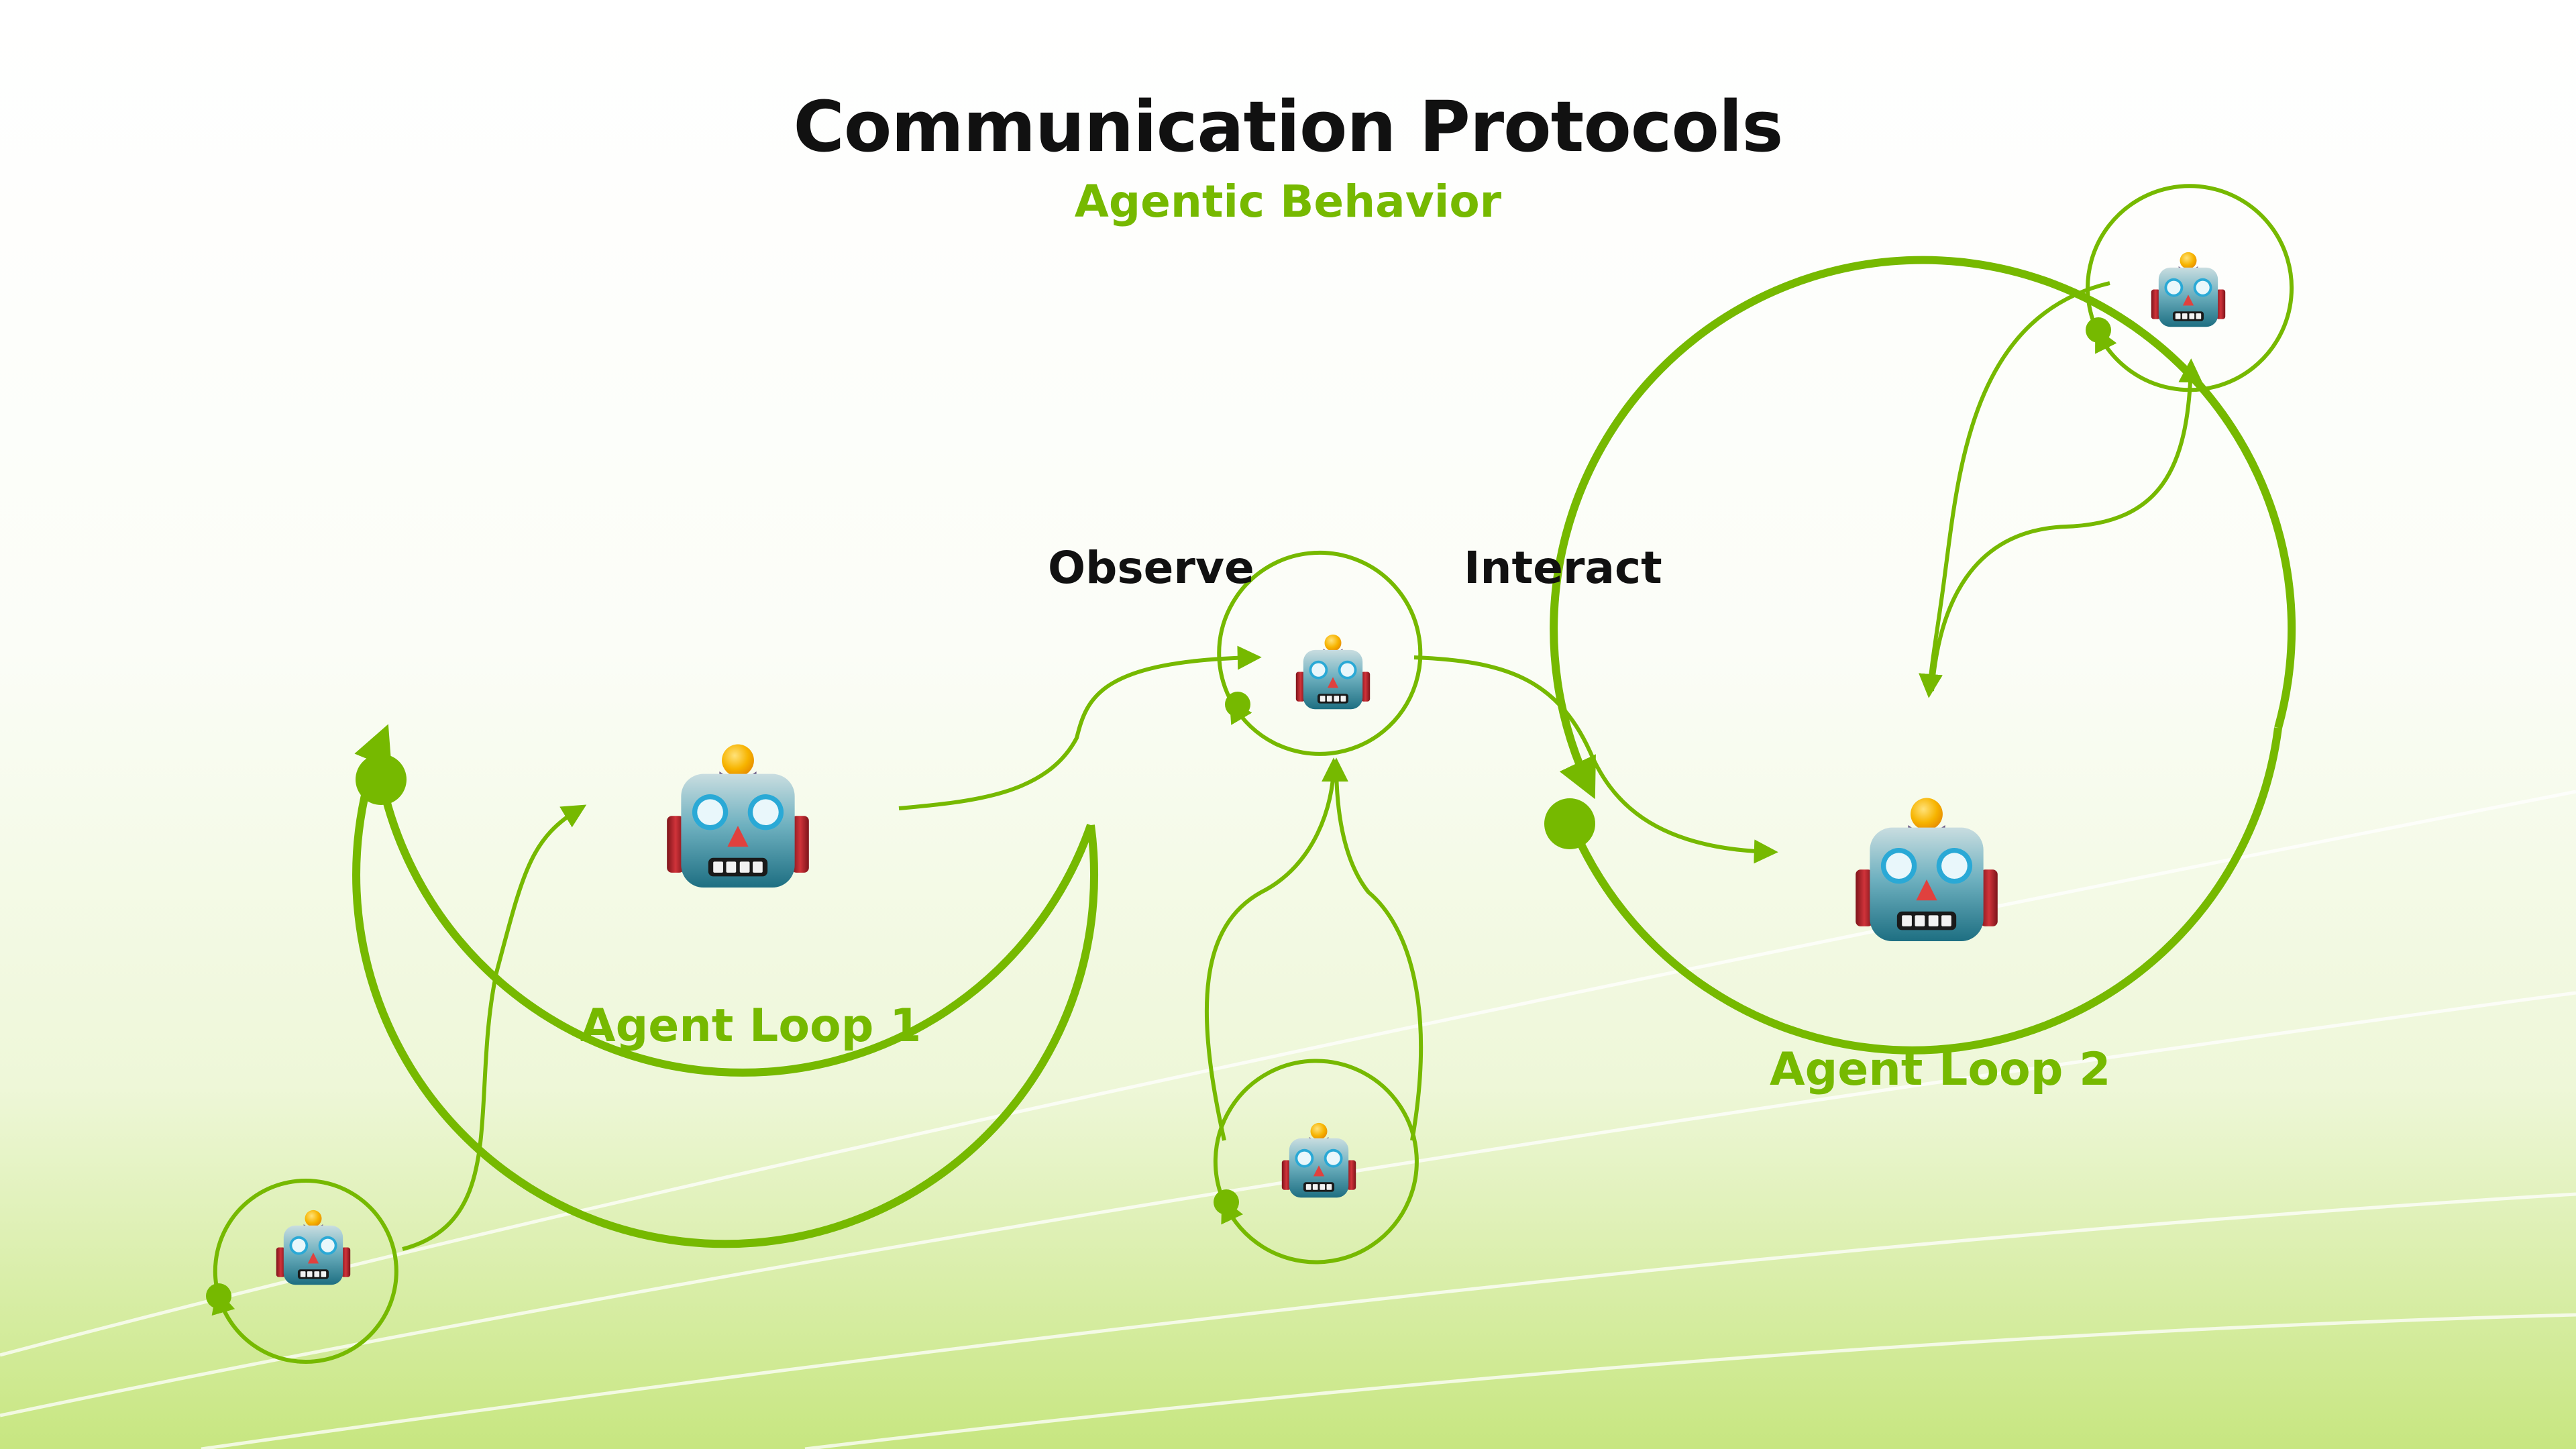 The height and width of the screenshot is (1449, 2576). Describe the element at coordinates (381, 779) in the screenshot. I see `agent-loop-1-start-dot` at that location.